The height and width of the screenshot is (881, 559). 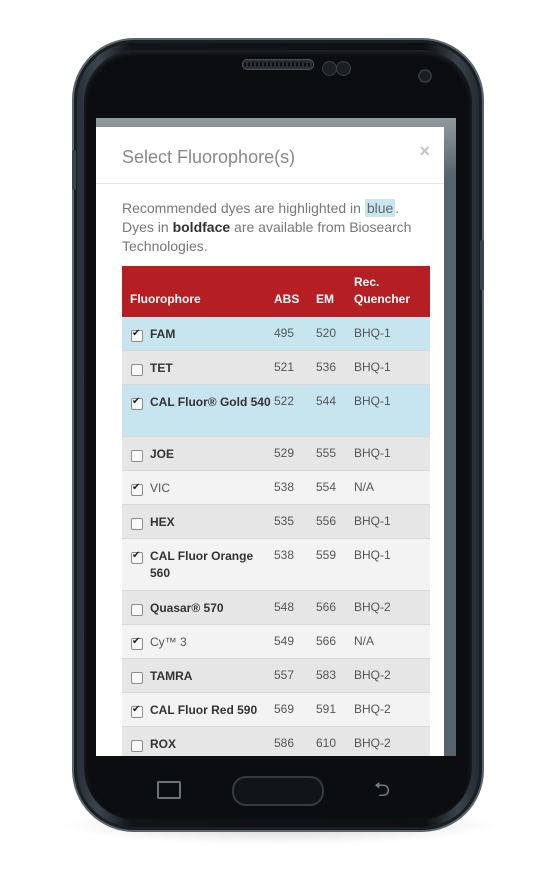 I want to click on close-icon: ×, so click(x=424, y=151).